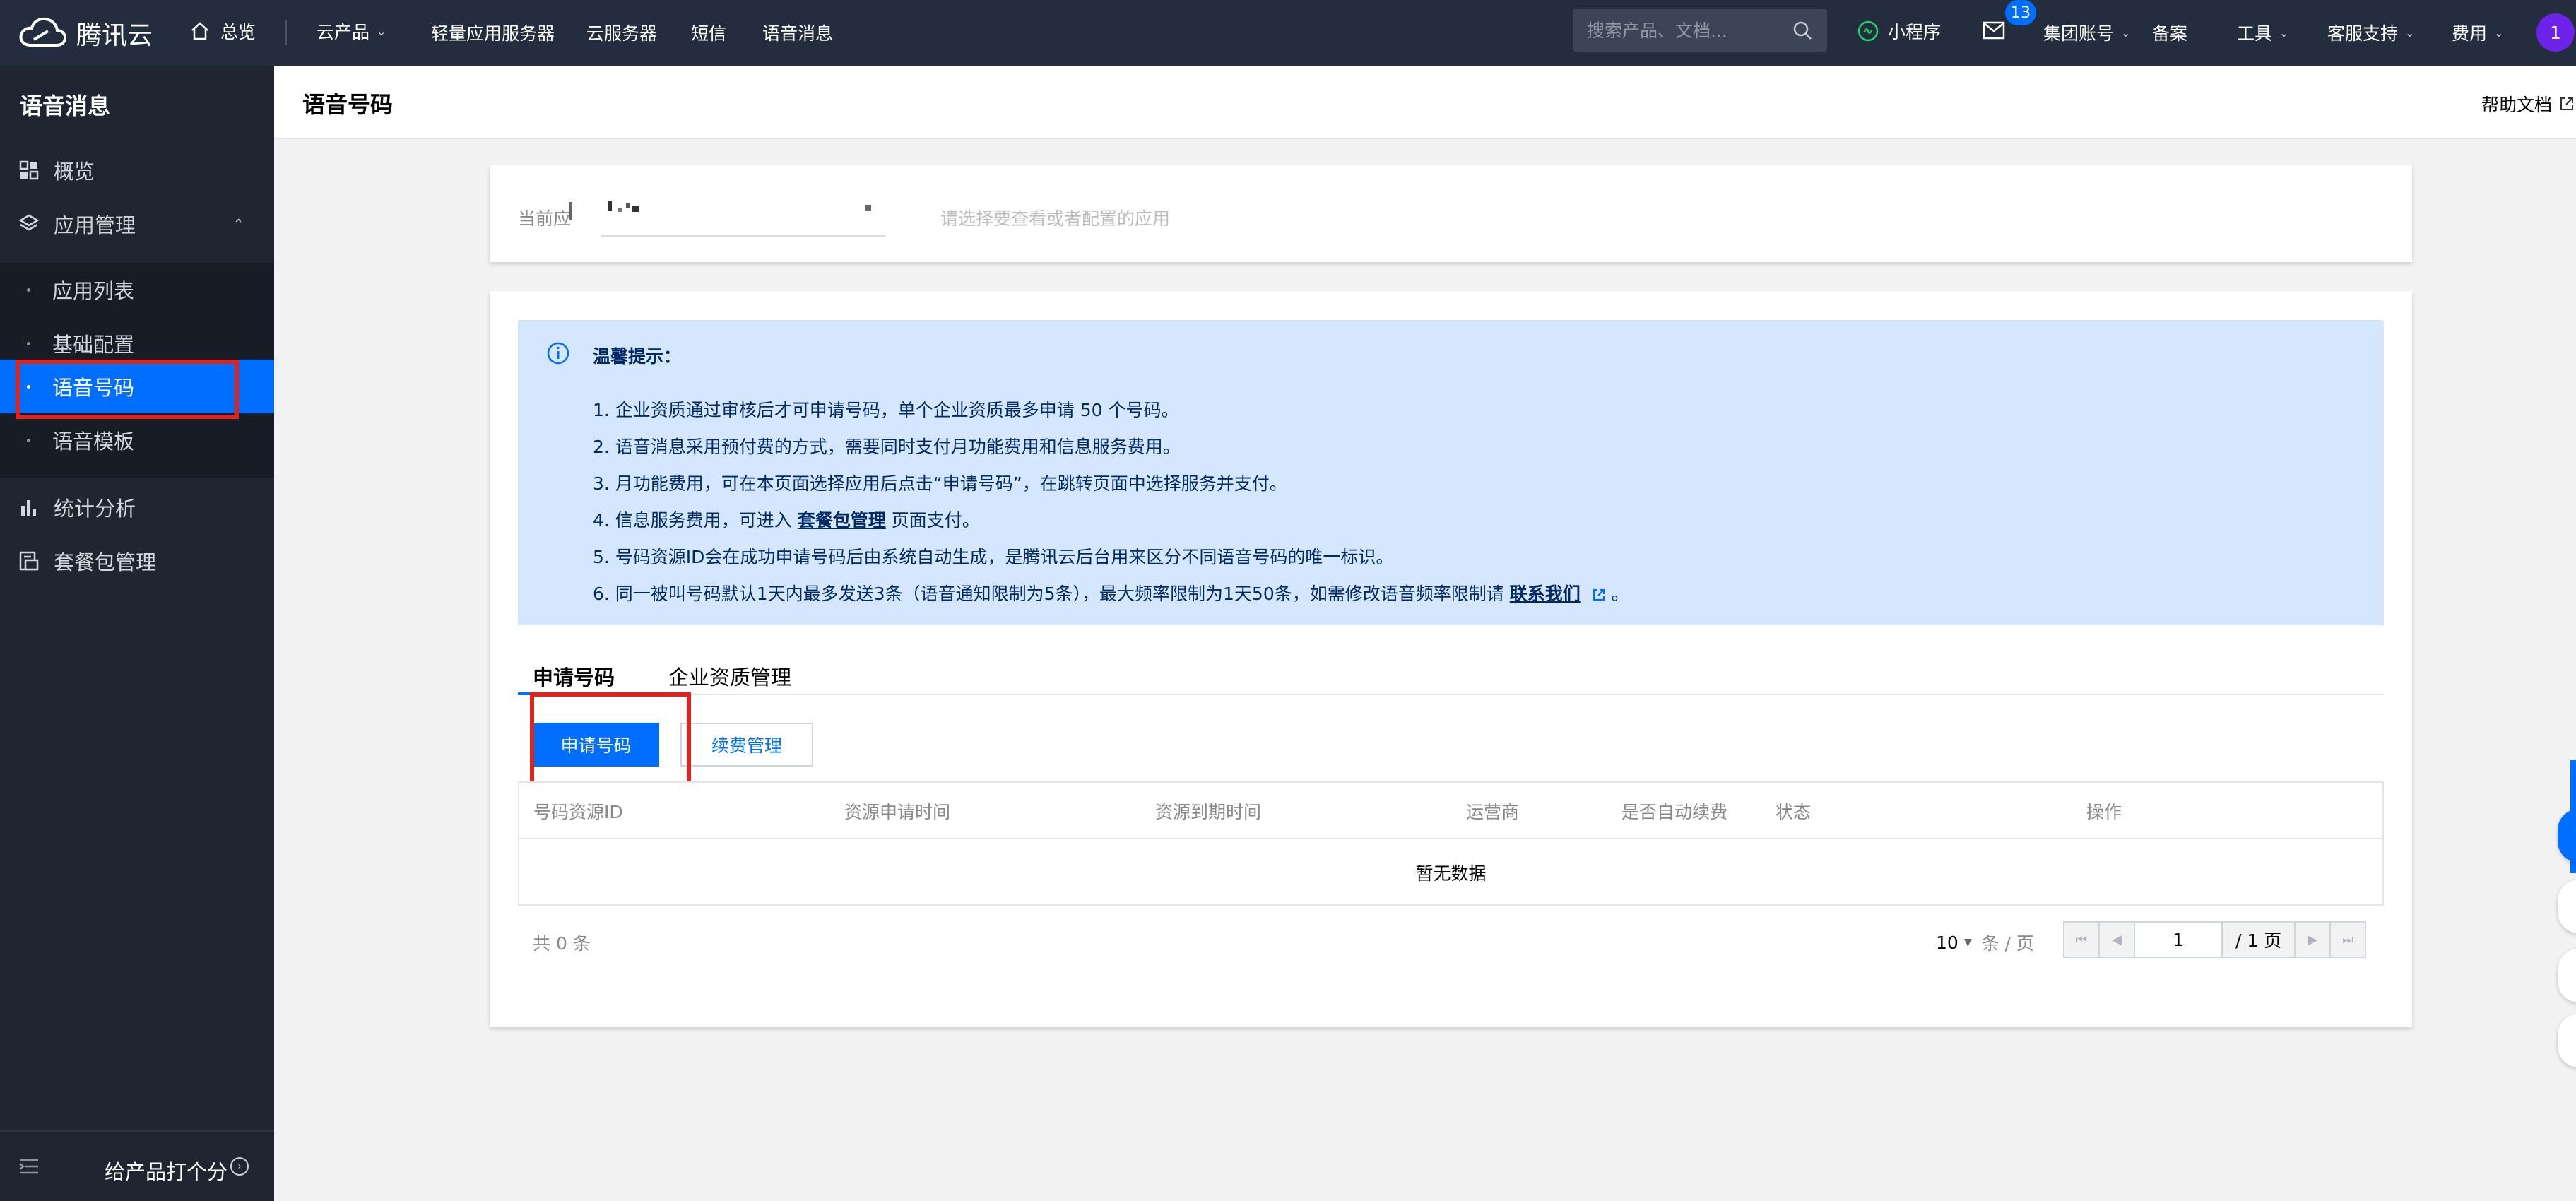 The height and width of the screenshot is (1201, 2576). What do you see at coordinates (887, 447) in the screenshot?
I see `notice-line: 2. 语音消息采用预付费的方式，需要同时支付月功能费用和信息服务费用。` at bounding box center [887, 447].